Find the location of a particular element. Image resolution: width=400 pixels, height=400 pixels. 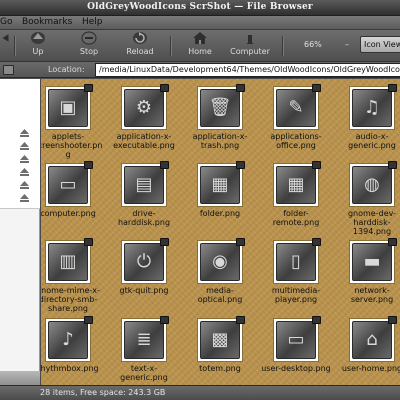

music-note-icon: ♫ is located at coordinates (372, 108).